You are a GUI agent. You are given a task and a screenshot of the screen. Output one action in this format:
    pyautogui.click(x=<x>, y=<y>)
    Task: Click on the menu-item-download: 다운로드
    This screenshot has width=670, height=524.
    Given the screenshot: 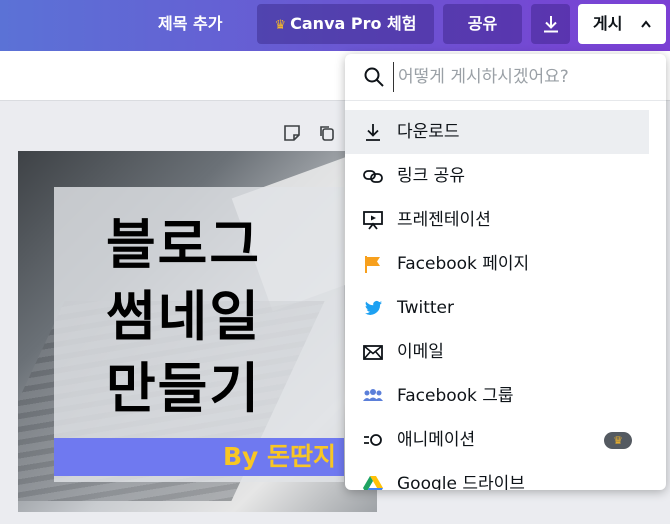 What is the action you would take?
    pyautogui.click(x=497, y=132)
    